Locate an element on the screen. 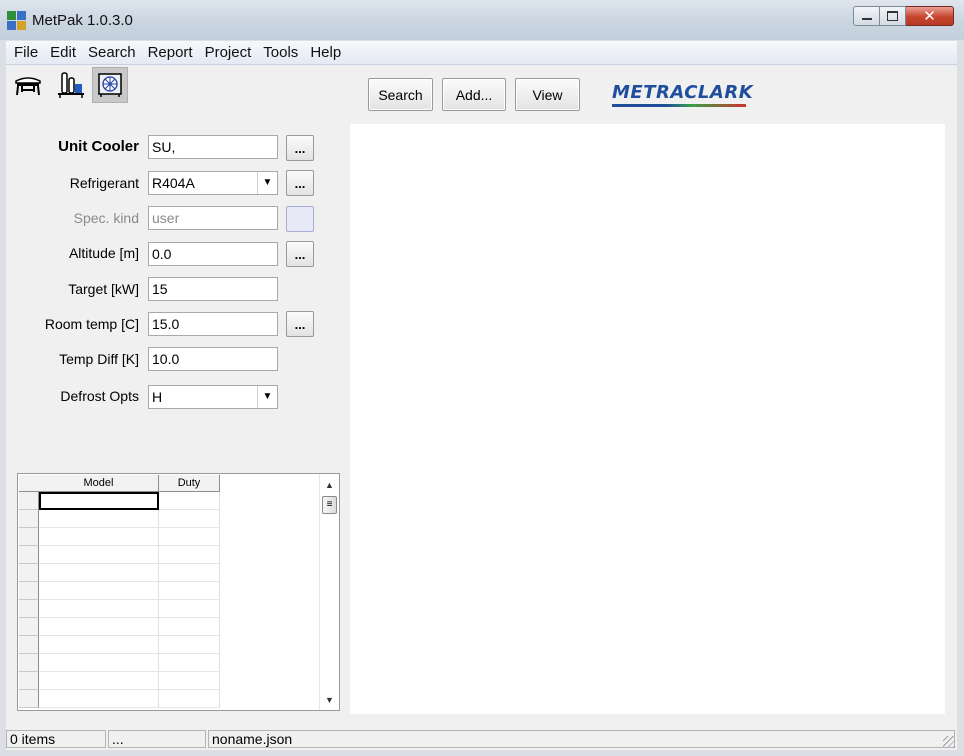  column-header-duty: Duty is located at coordinates (189, 483).